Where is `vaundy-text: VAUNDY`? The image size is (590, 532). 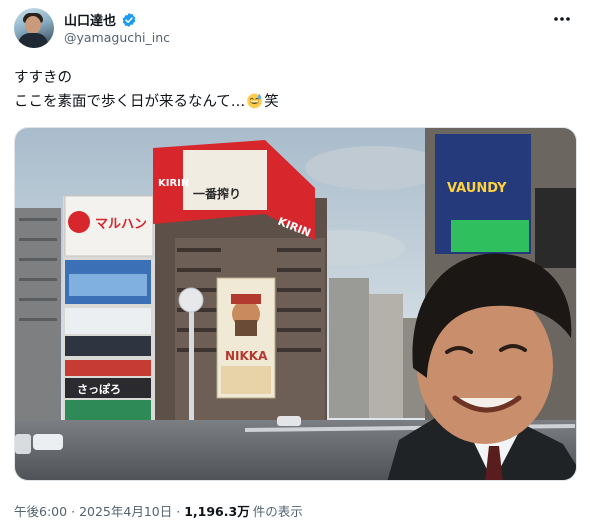
vaundy-text: VAUNDY is located at coordinates (477, 188).